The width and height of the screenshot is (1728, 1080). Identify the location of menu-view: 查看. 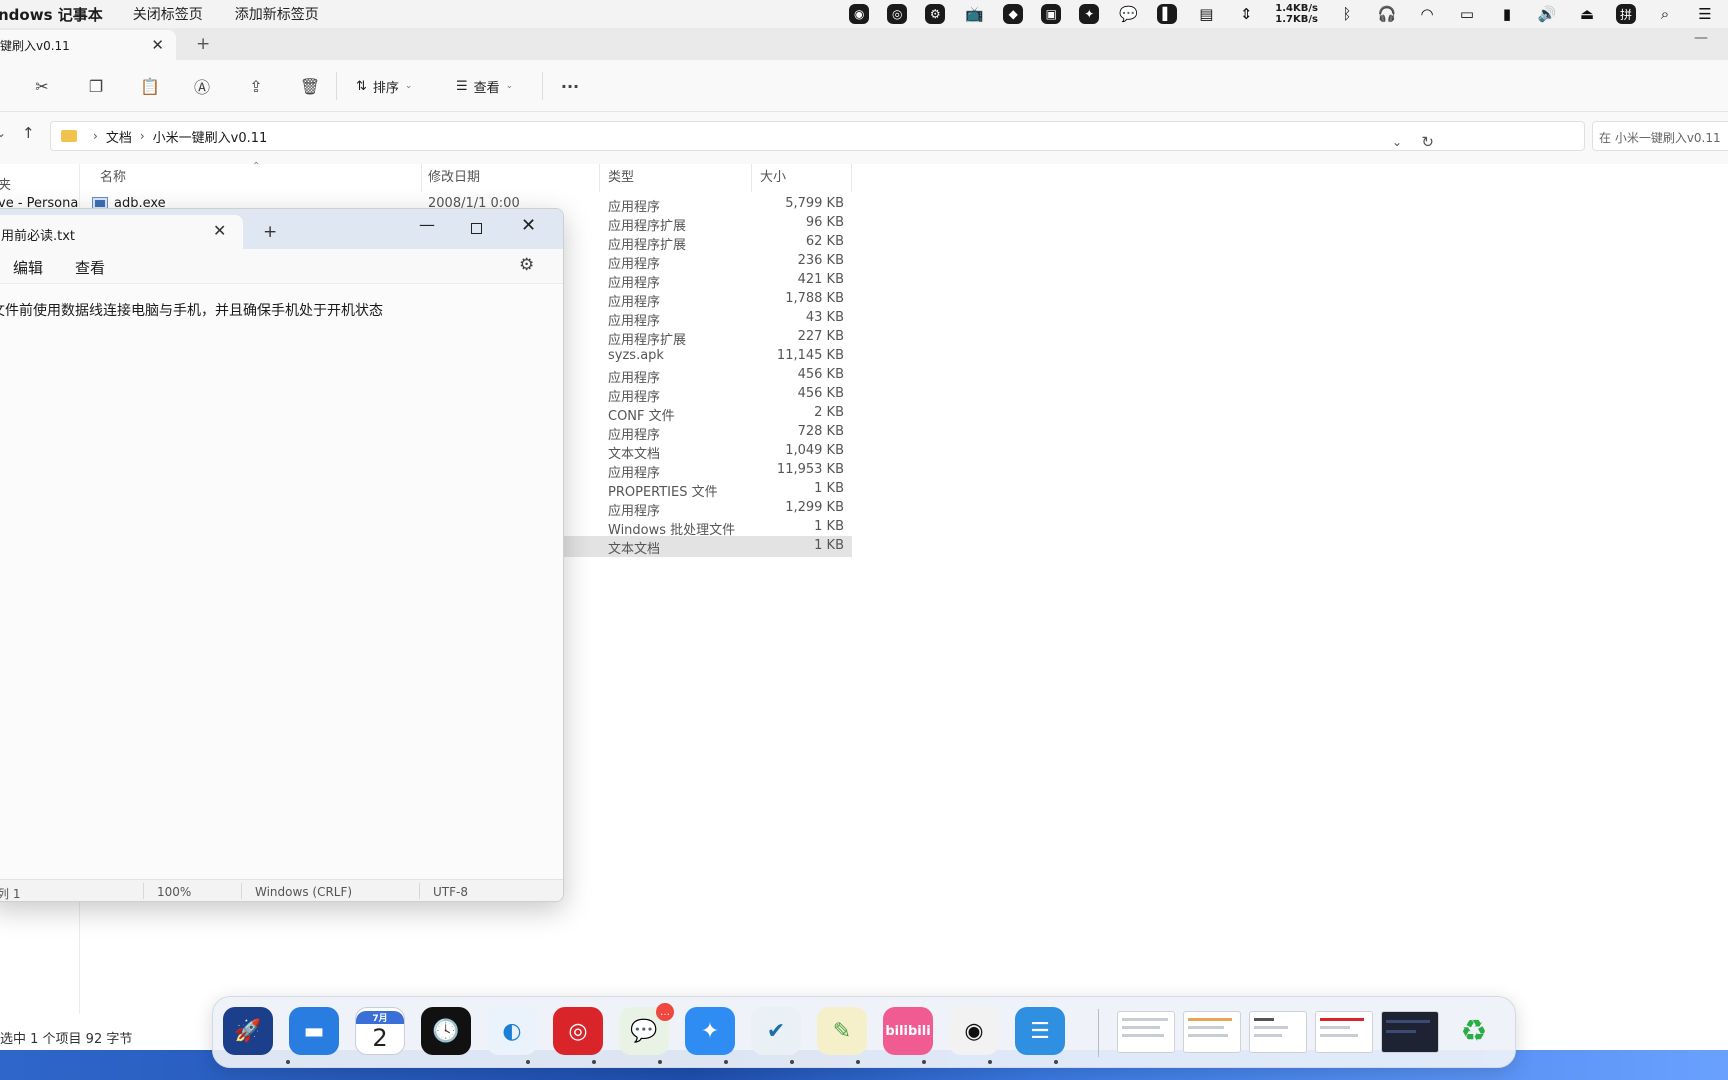
(90, 267).